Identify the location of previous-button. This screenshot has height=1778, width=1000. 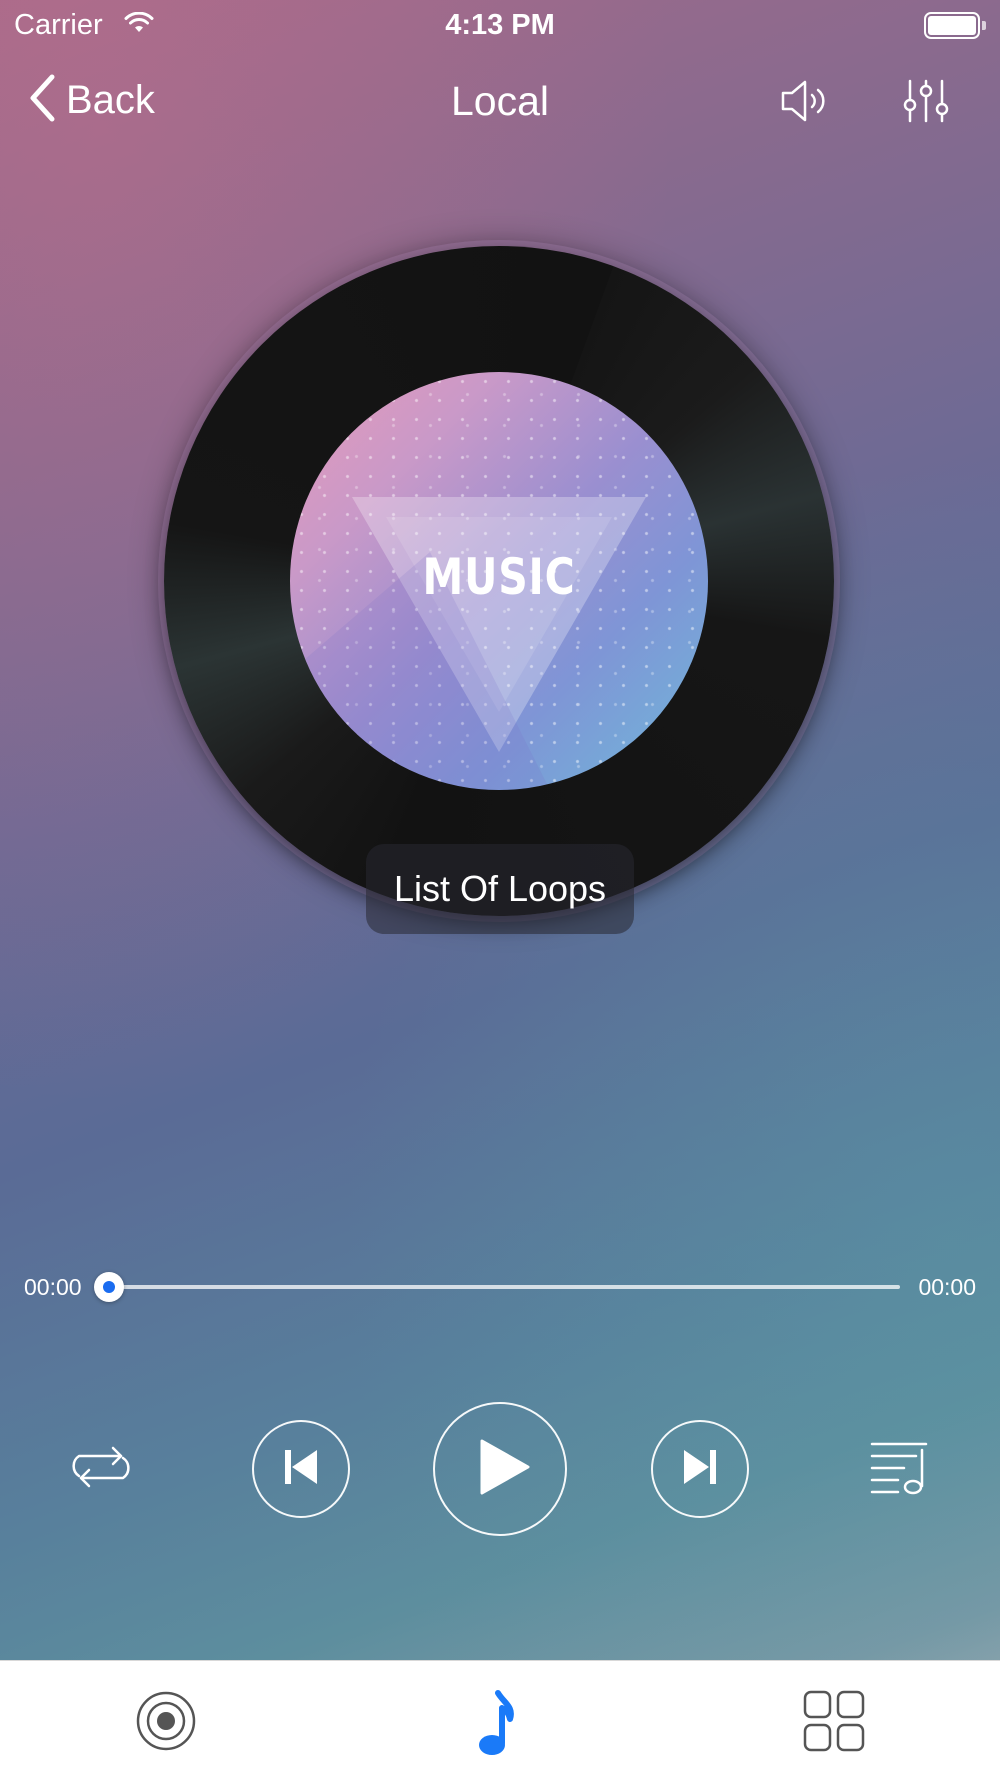
(301, 1469).